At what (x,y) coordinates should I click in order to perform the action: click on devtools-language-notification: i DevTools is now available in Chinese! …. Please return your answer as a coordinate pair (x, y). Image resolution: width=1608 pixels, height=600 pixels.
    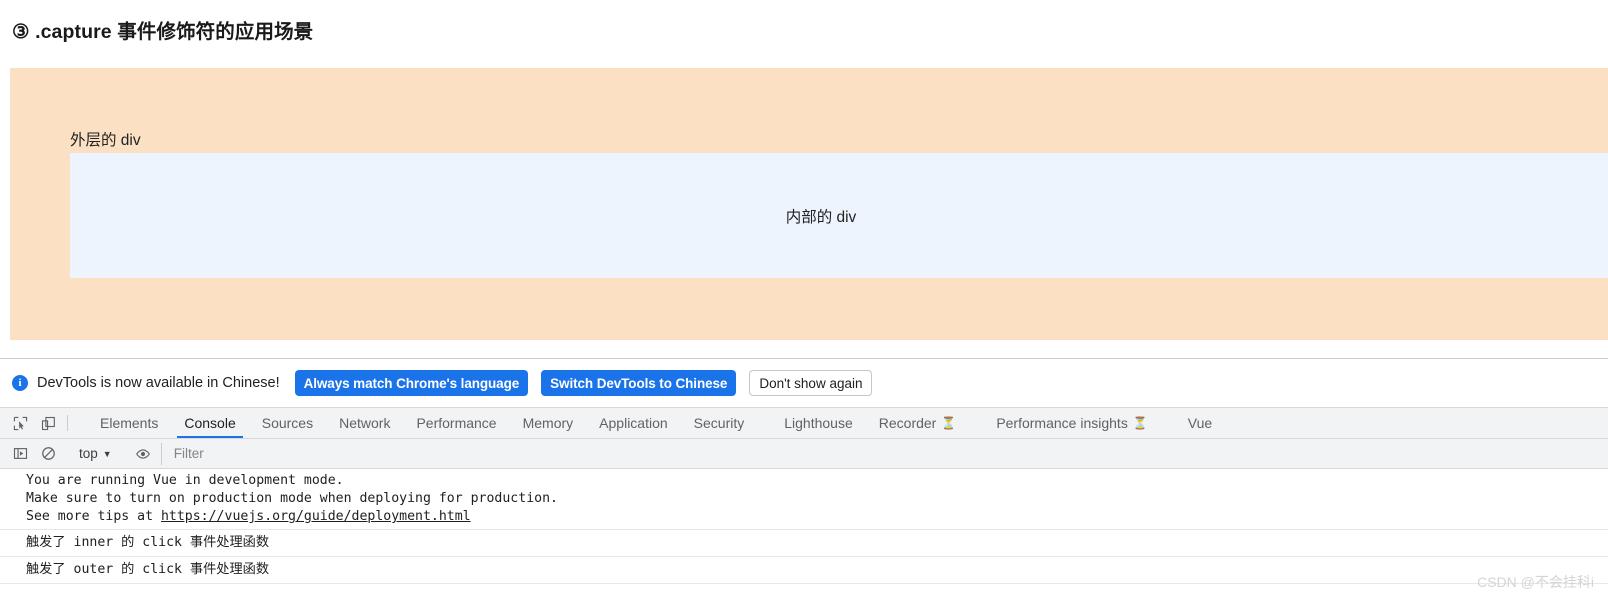
    Looking at the image, I should click on (804, 383).